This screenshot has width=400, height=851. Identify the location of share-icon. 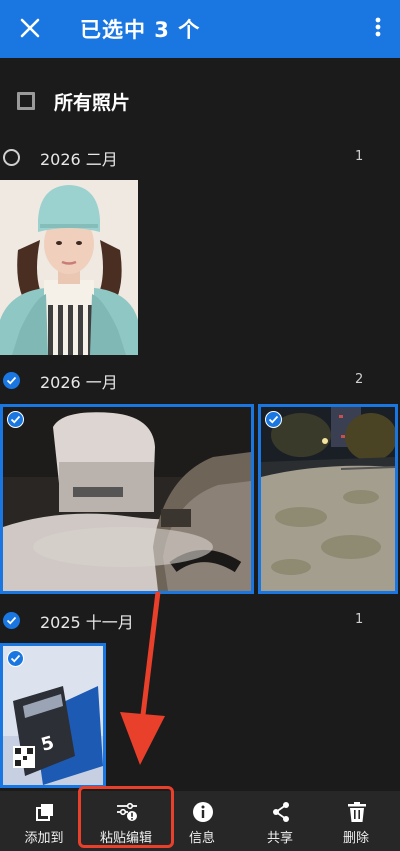
(281, 812).